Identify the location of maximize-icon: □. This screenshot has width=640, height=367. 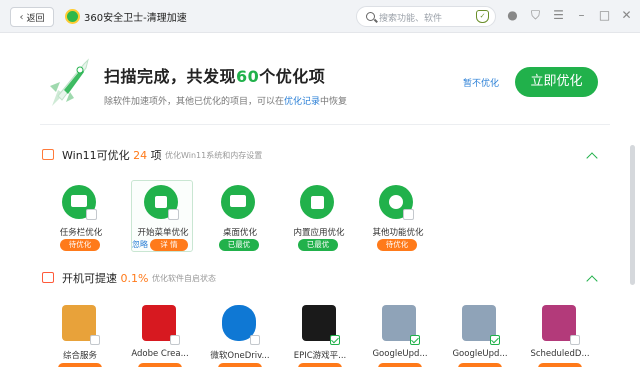
(604, 15).